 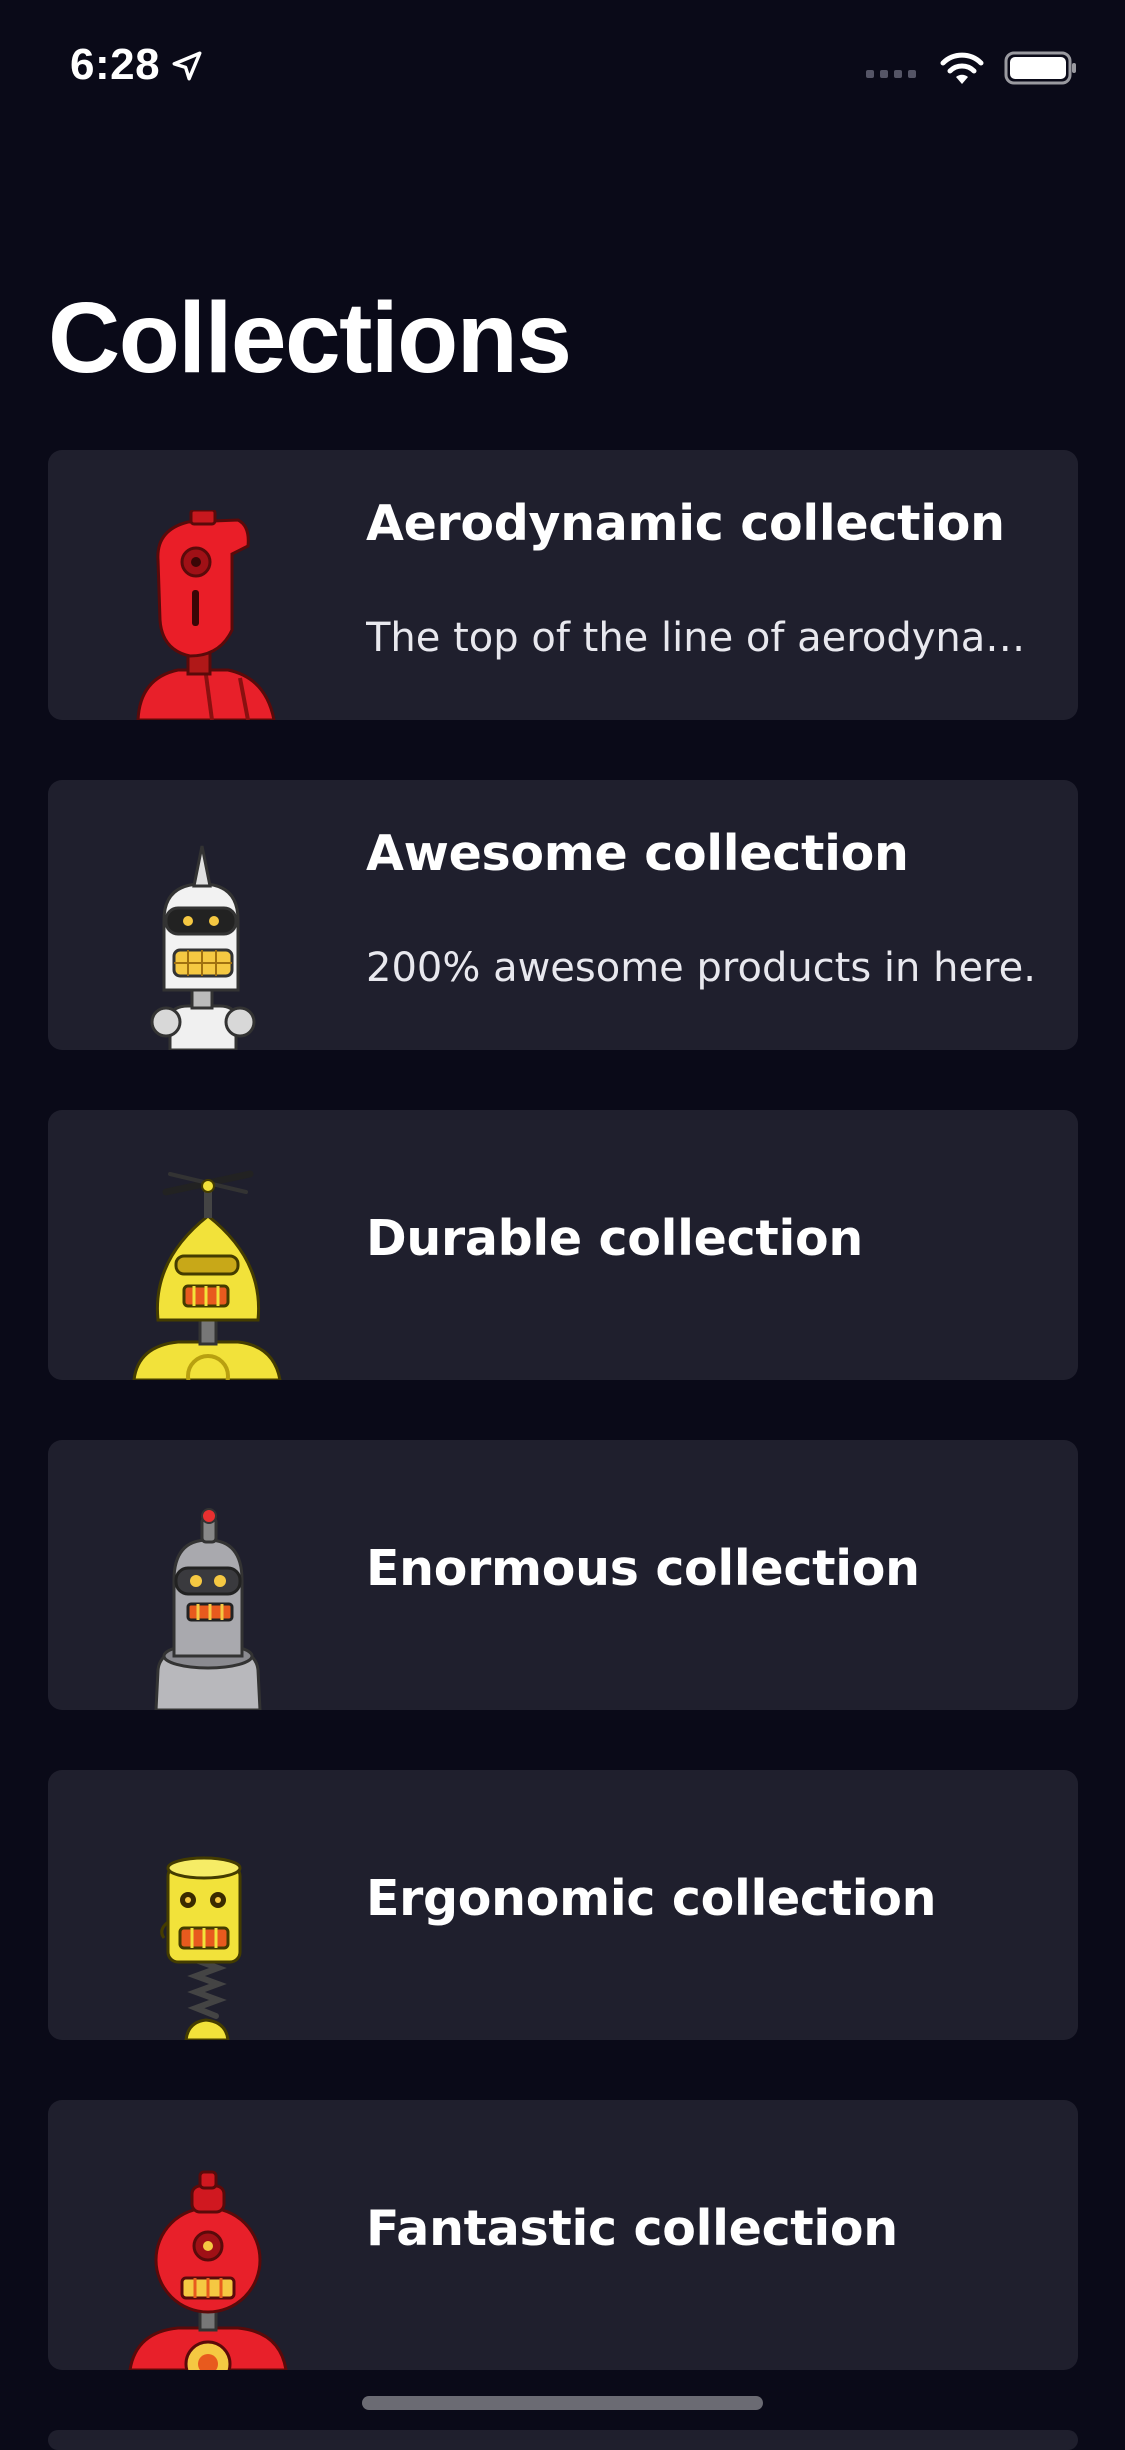 What do you see at coordinates (637, 853) in the screenshot?
I see `collection-title: Awesome collection` at bounding box center [637, 853].